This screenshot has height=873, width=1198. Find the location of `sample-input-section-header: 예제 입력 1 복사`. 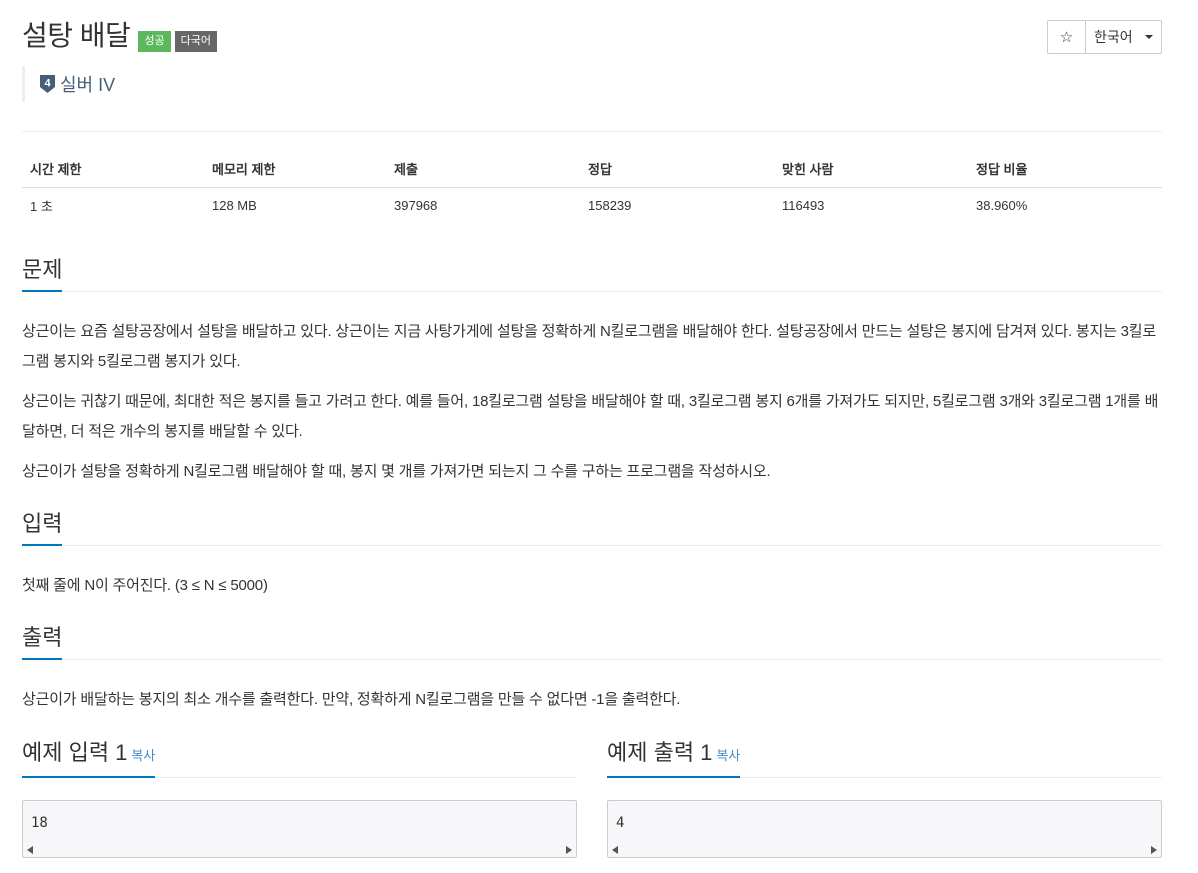

sample-input-section-header: 예제 입력 1 복사 is located at coordinates (299, 758).